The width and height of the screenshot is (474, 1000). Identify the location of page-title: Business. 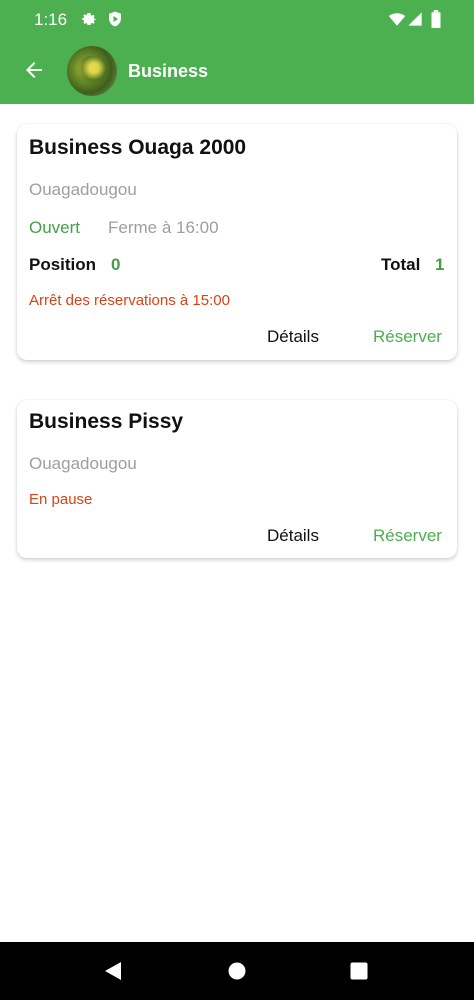
(168, 71).